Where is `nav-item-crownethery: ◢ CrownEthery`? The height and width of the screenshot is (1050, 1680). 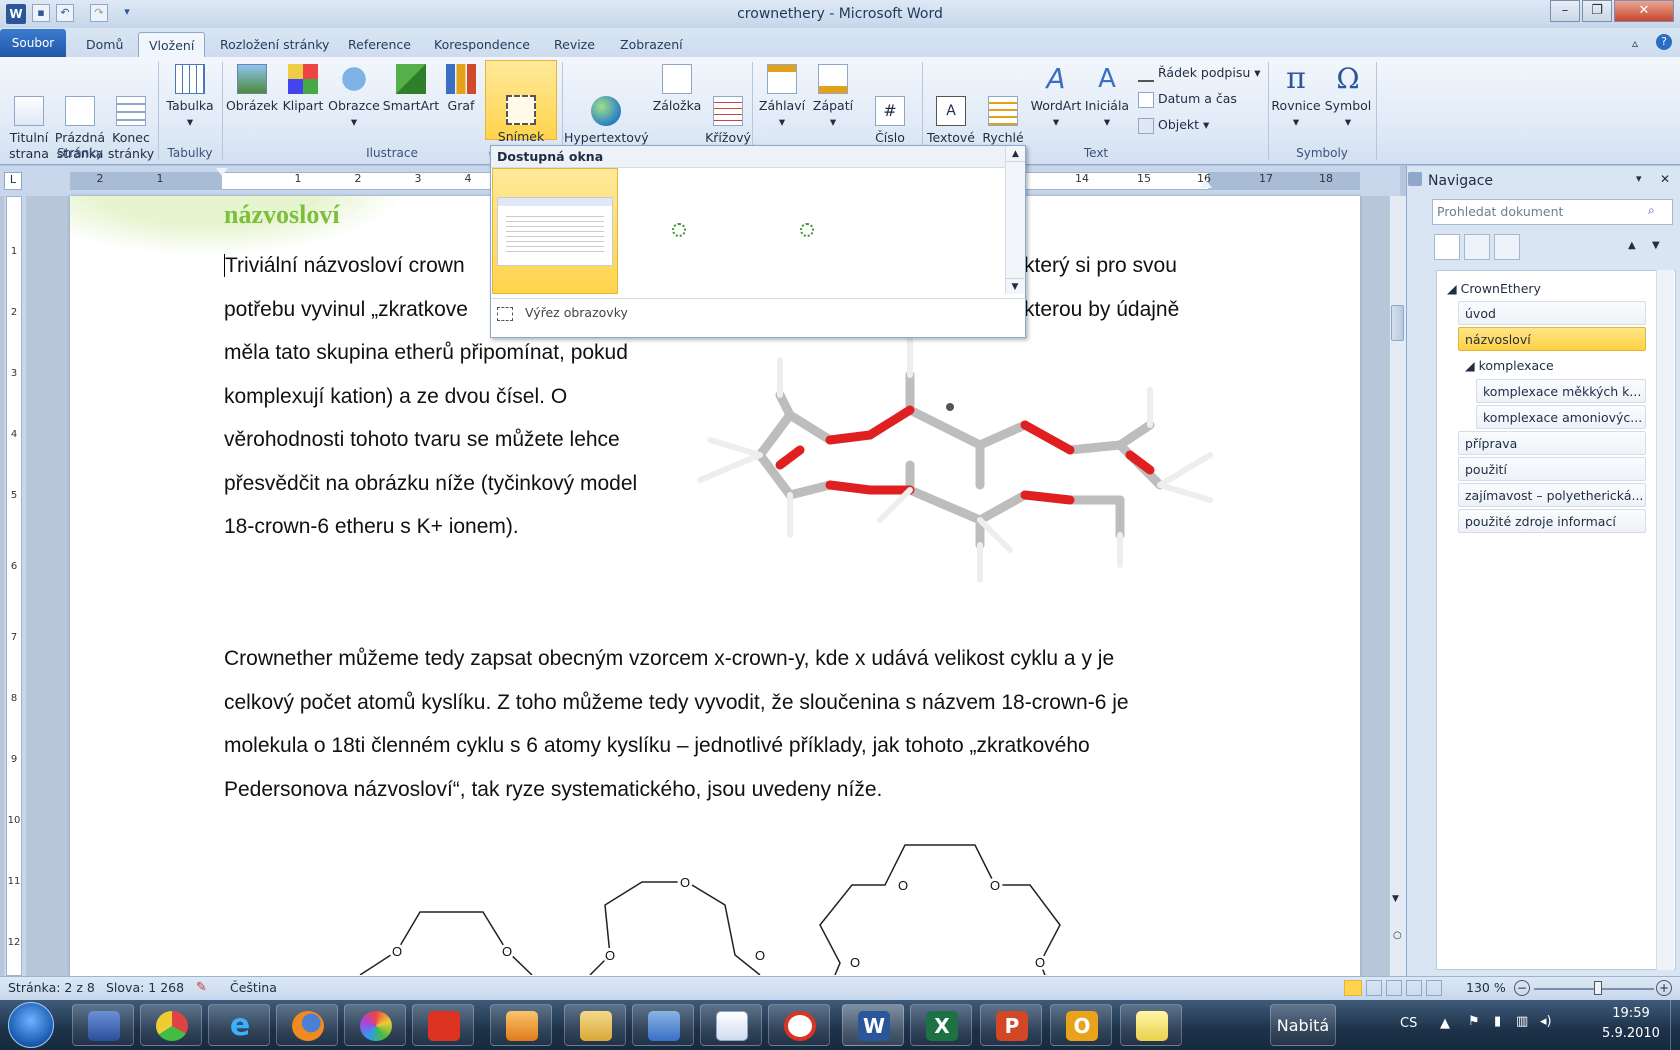 nav-item-crownethery: ◢ CrownEthery is located at coordinates (1556, 288).